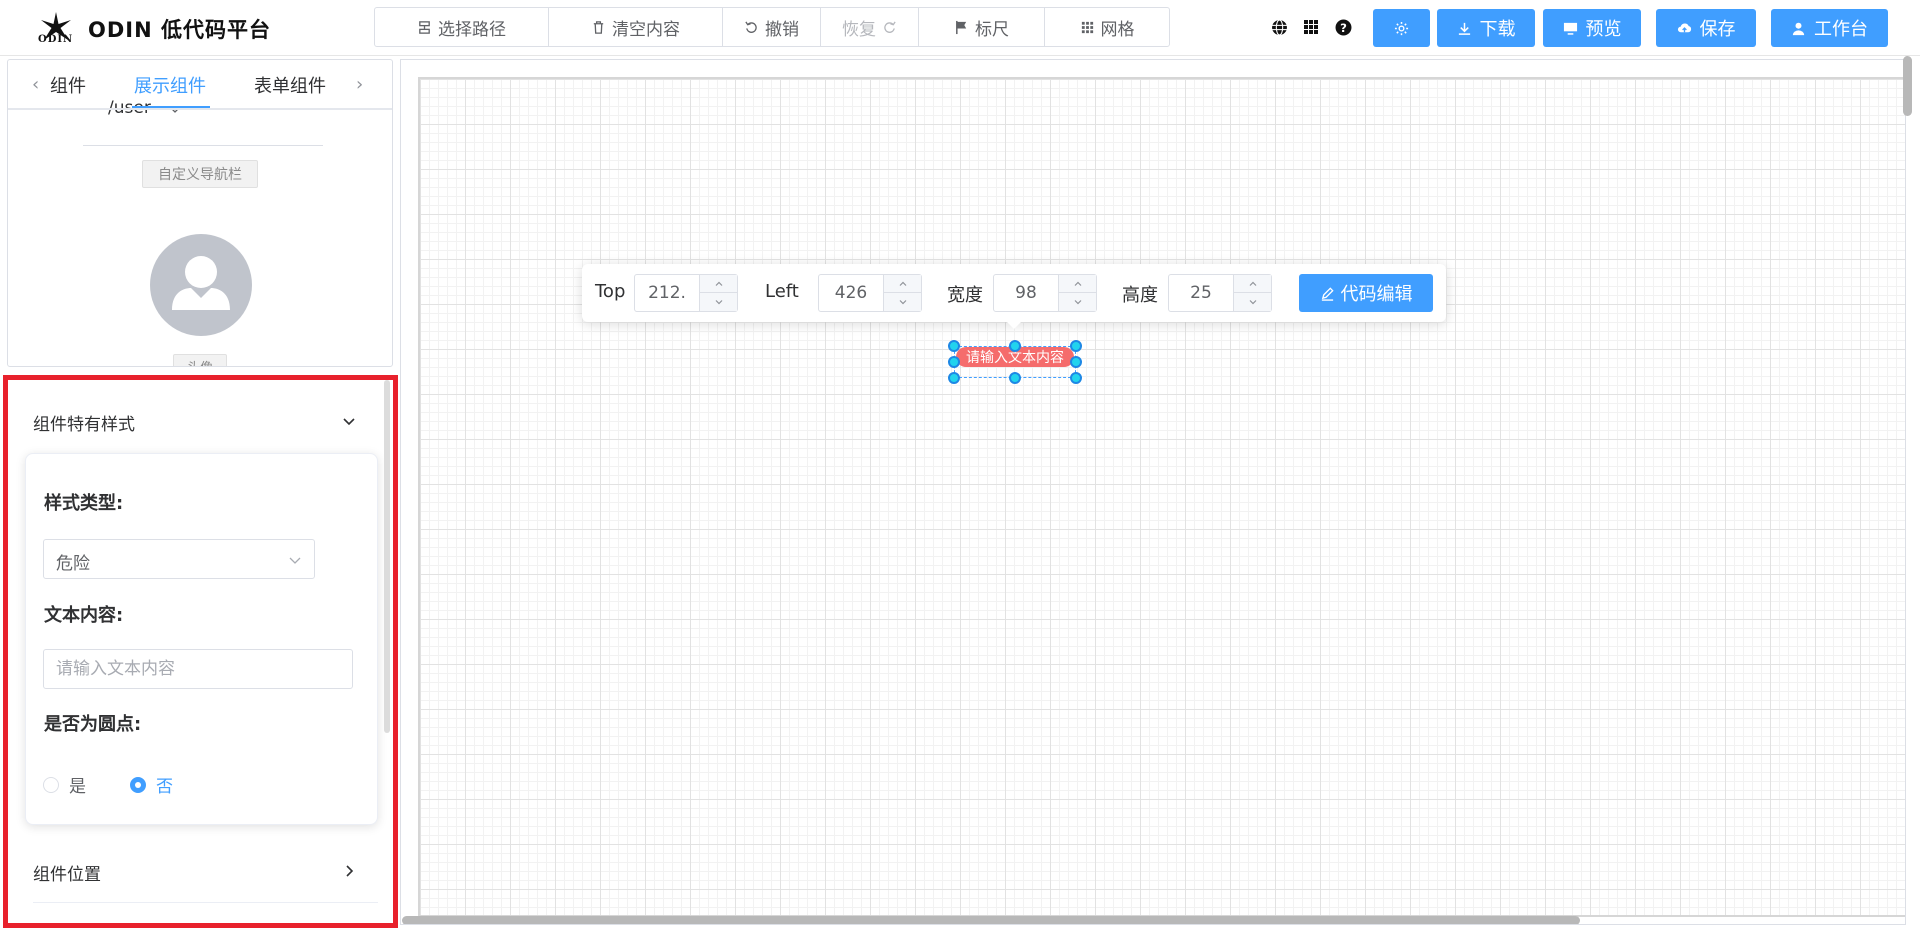 Image resolution: width=1920 pixels, height=932 pixels. What do you see at coordinates (349, 871) in the screenshot?
I see `chevron-right-icon` at bounding box center [349, 871].